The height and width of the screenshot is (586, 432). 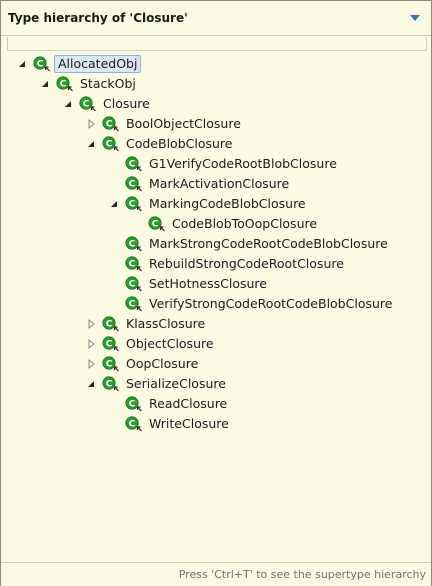 I want to click on tree-node-label: SerializeClosure, so click(x=176, y=383).